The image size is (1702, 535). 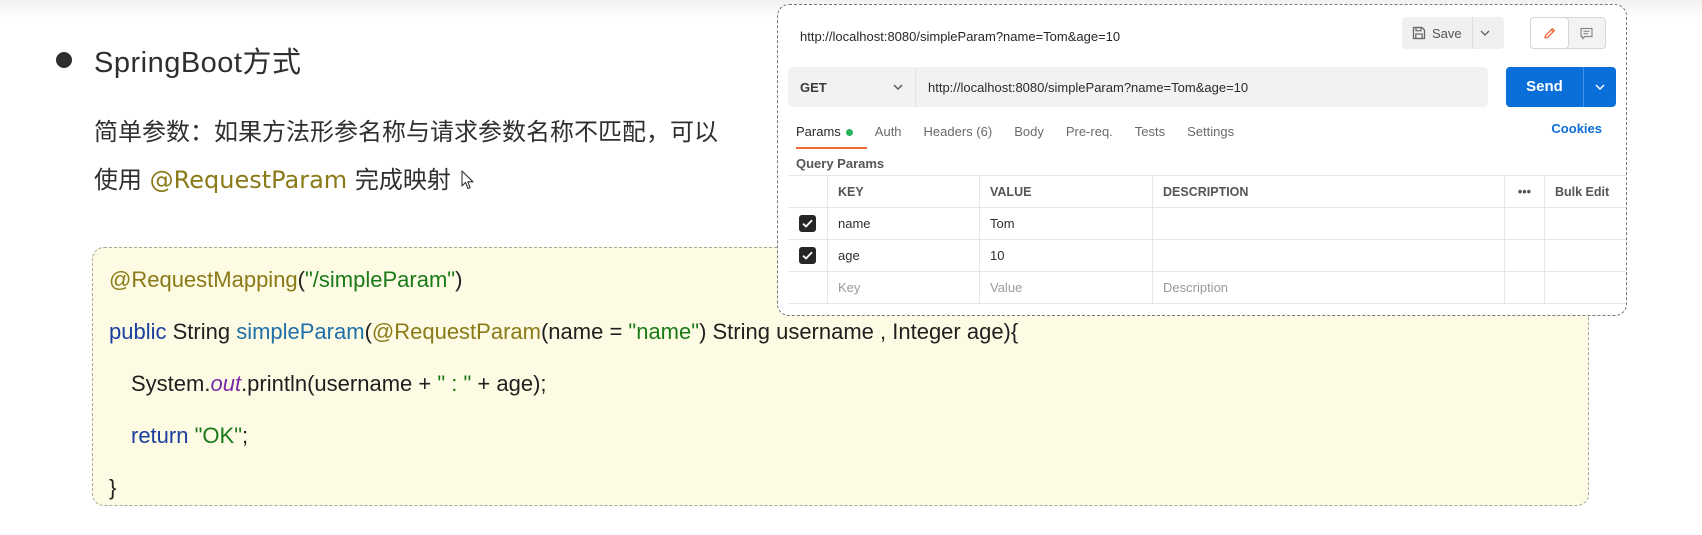 I want to click on param-key: age, so click(x=904, y=255).